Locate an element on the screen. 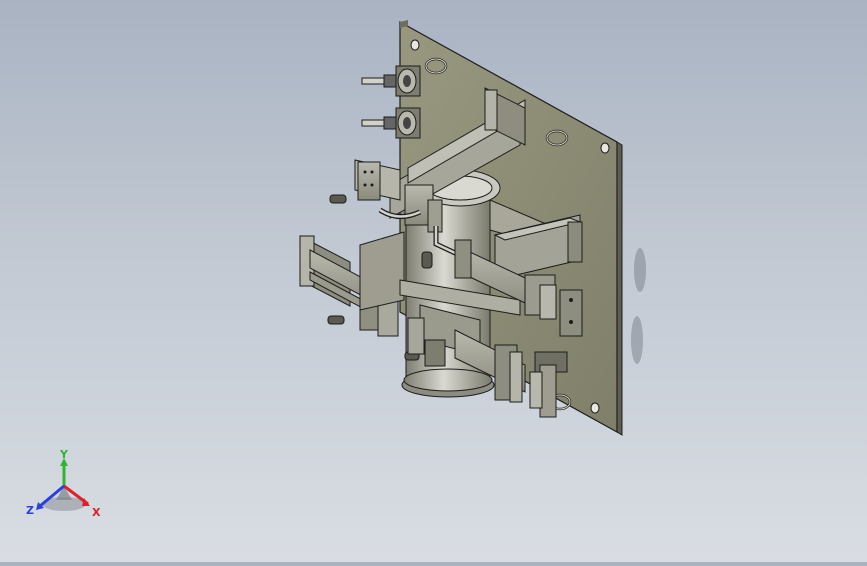 This screenshot has width=867, height=566. gripper-cylinder-left is located at coordinates (352, 284).